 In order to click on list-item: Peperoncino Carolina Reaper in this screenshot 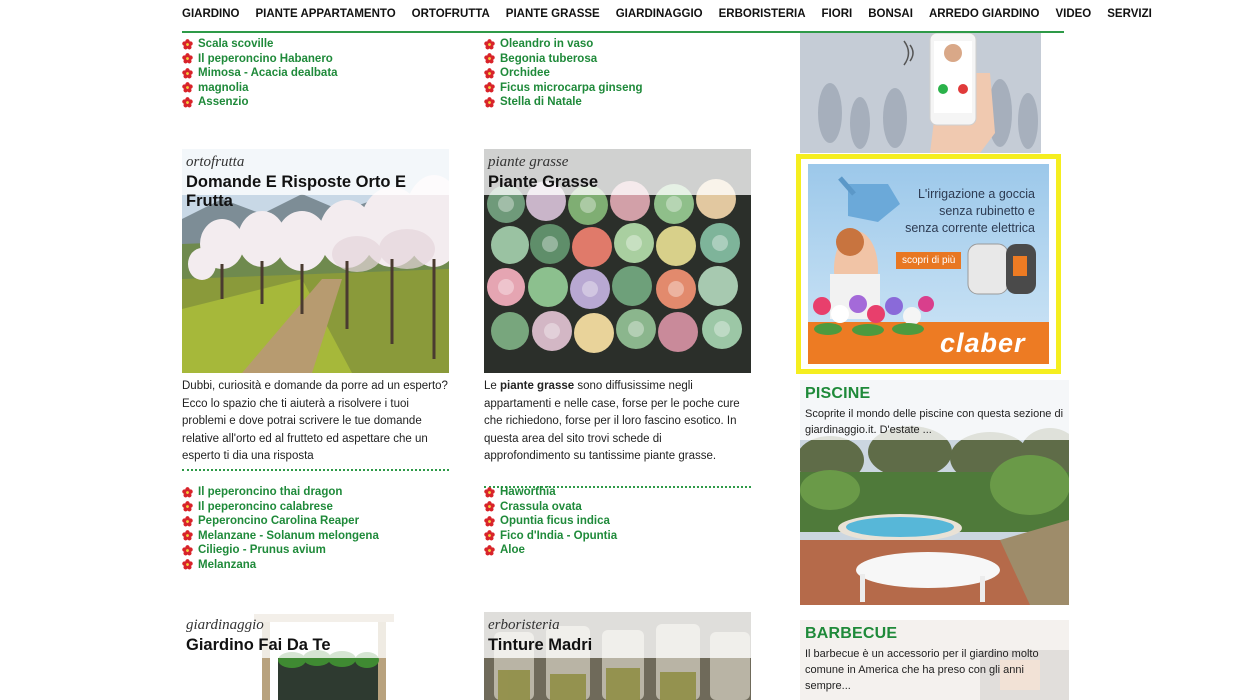, I will do `click(315, 521)`.